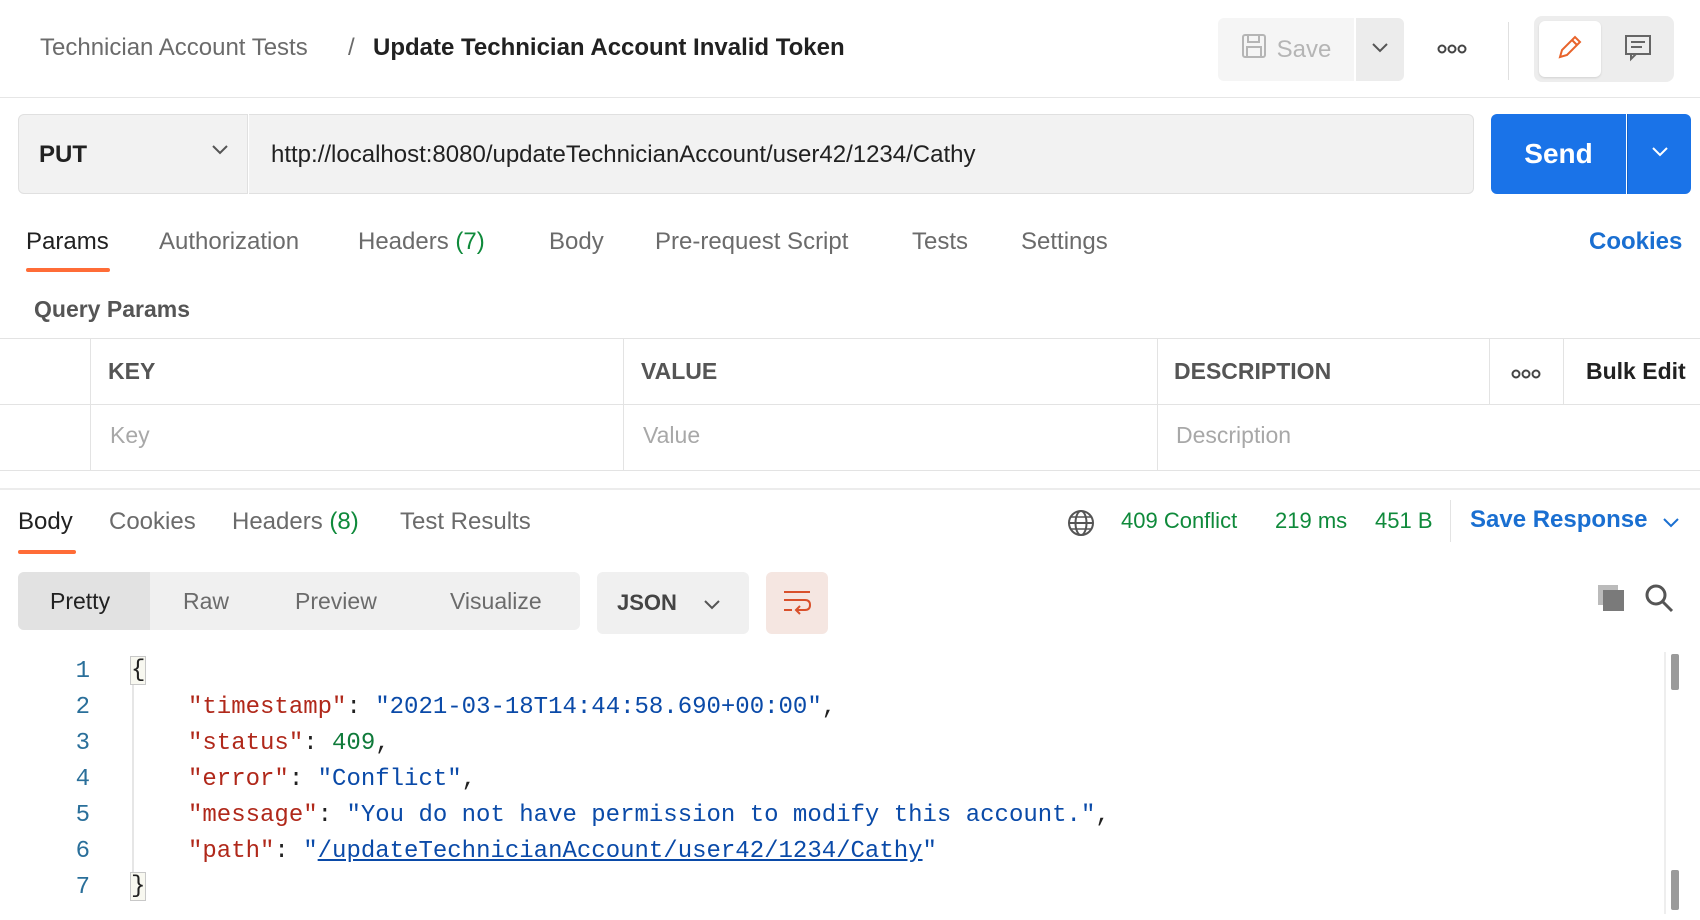 This screenshot has height=920, width=1700. I want to click on view-mode-pretty: Pretty, so click(80, 601).